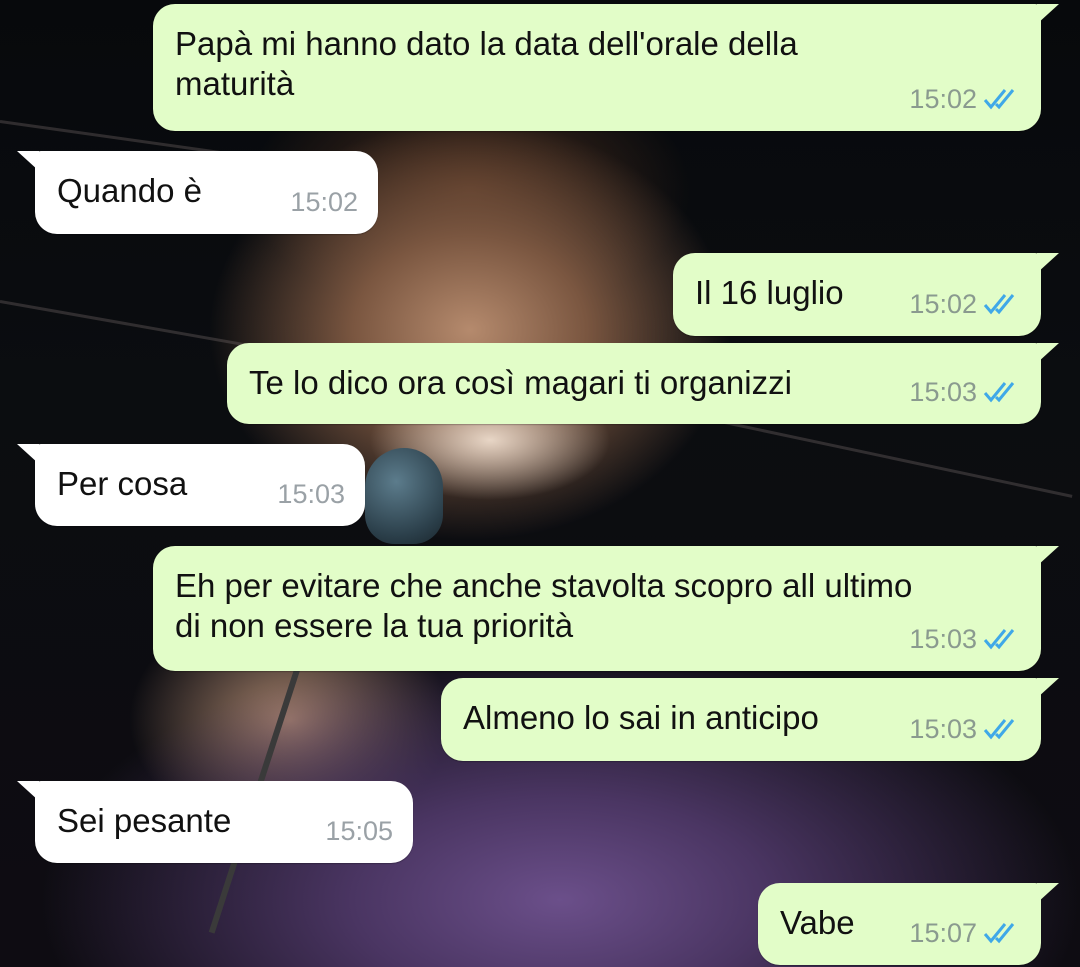 Image resolution: width=1080 pixels, height=967 pixels. What do you see at coordinates (866, 294) in the screenshot?
I see `message-bubble-outgoing: Il 16 luglio 15:02` at bounding box center [866, 294].